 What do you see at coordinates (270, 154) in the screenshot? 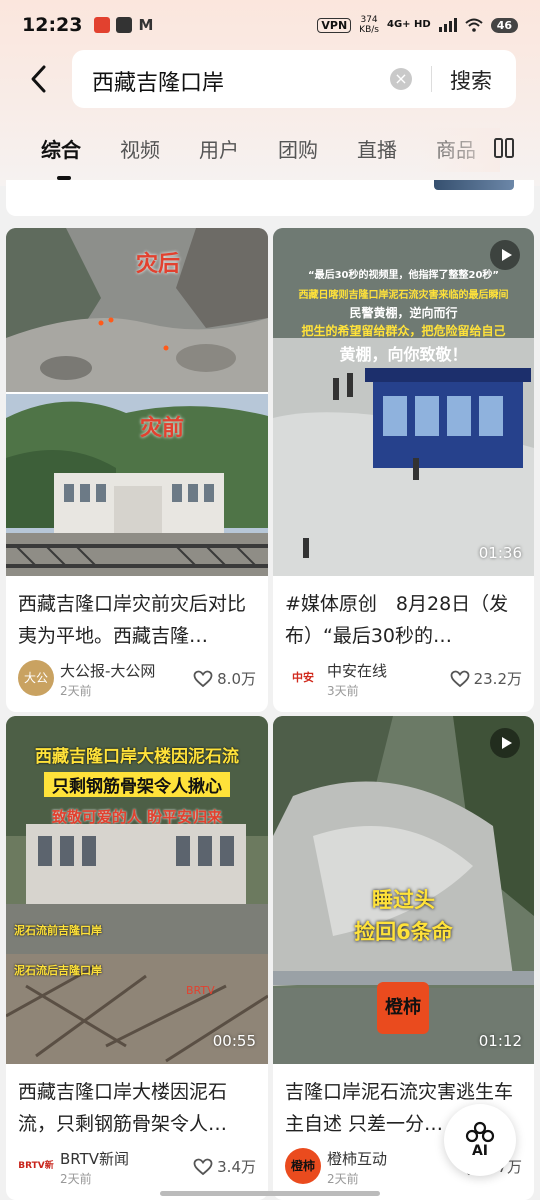
I see `category-tabs: 综合 视频 用户 团购 直播 商品` at bounding box center [270, 154].